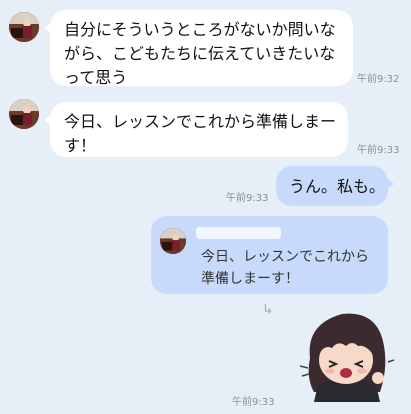  I want to click on quoted-avatar, so click(173, 241).